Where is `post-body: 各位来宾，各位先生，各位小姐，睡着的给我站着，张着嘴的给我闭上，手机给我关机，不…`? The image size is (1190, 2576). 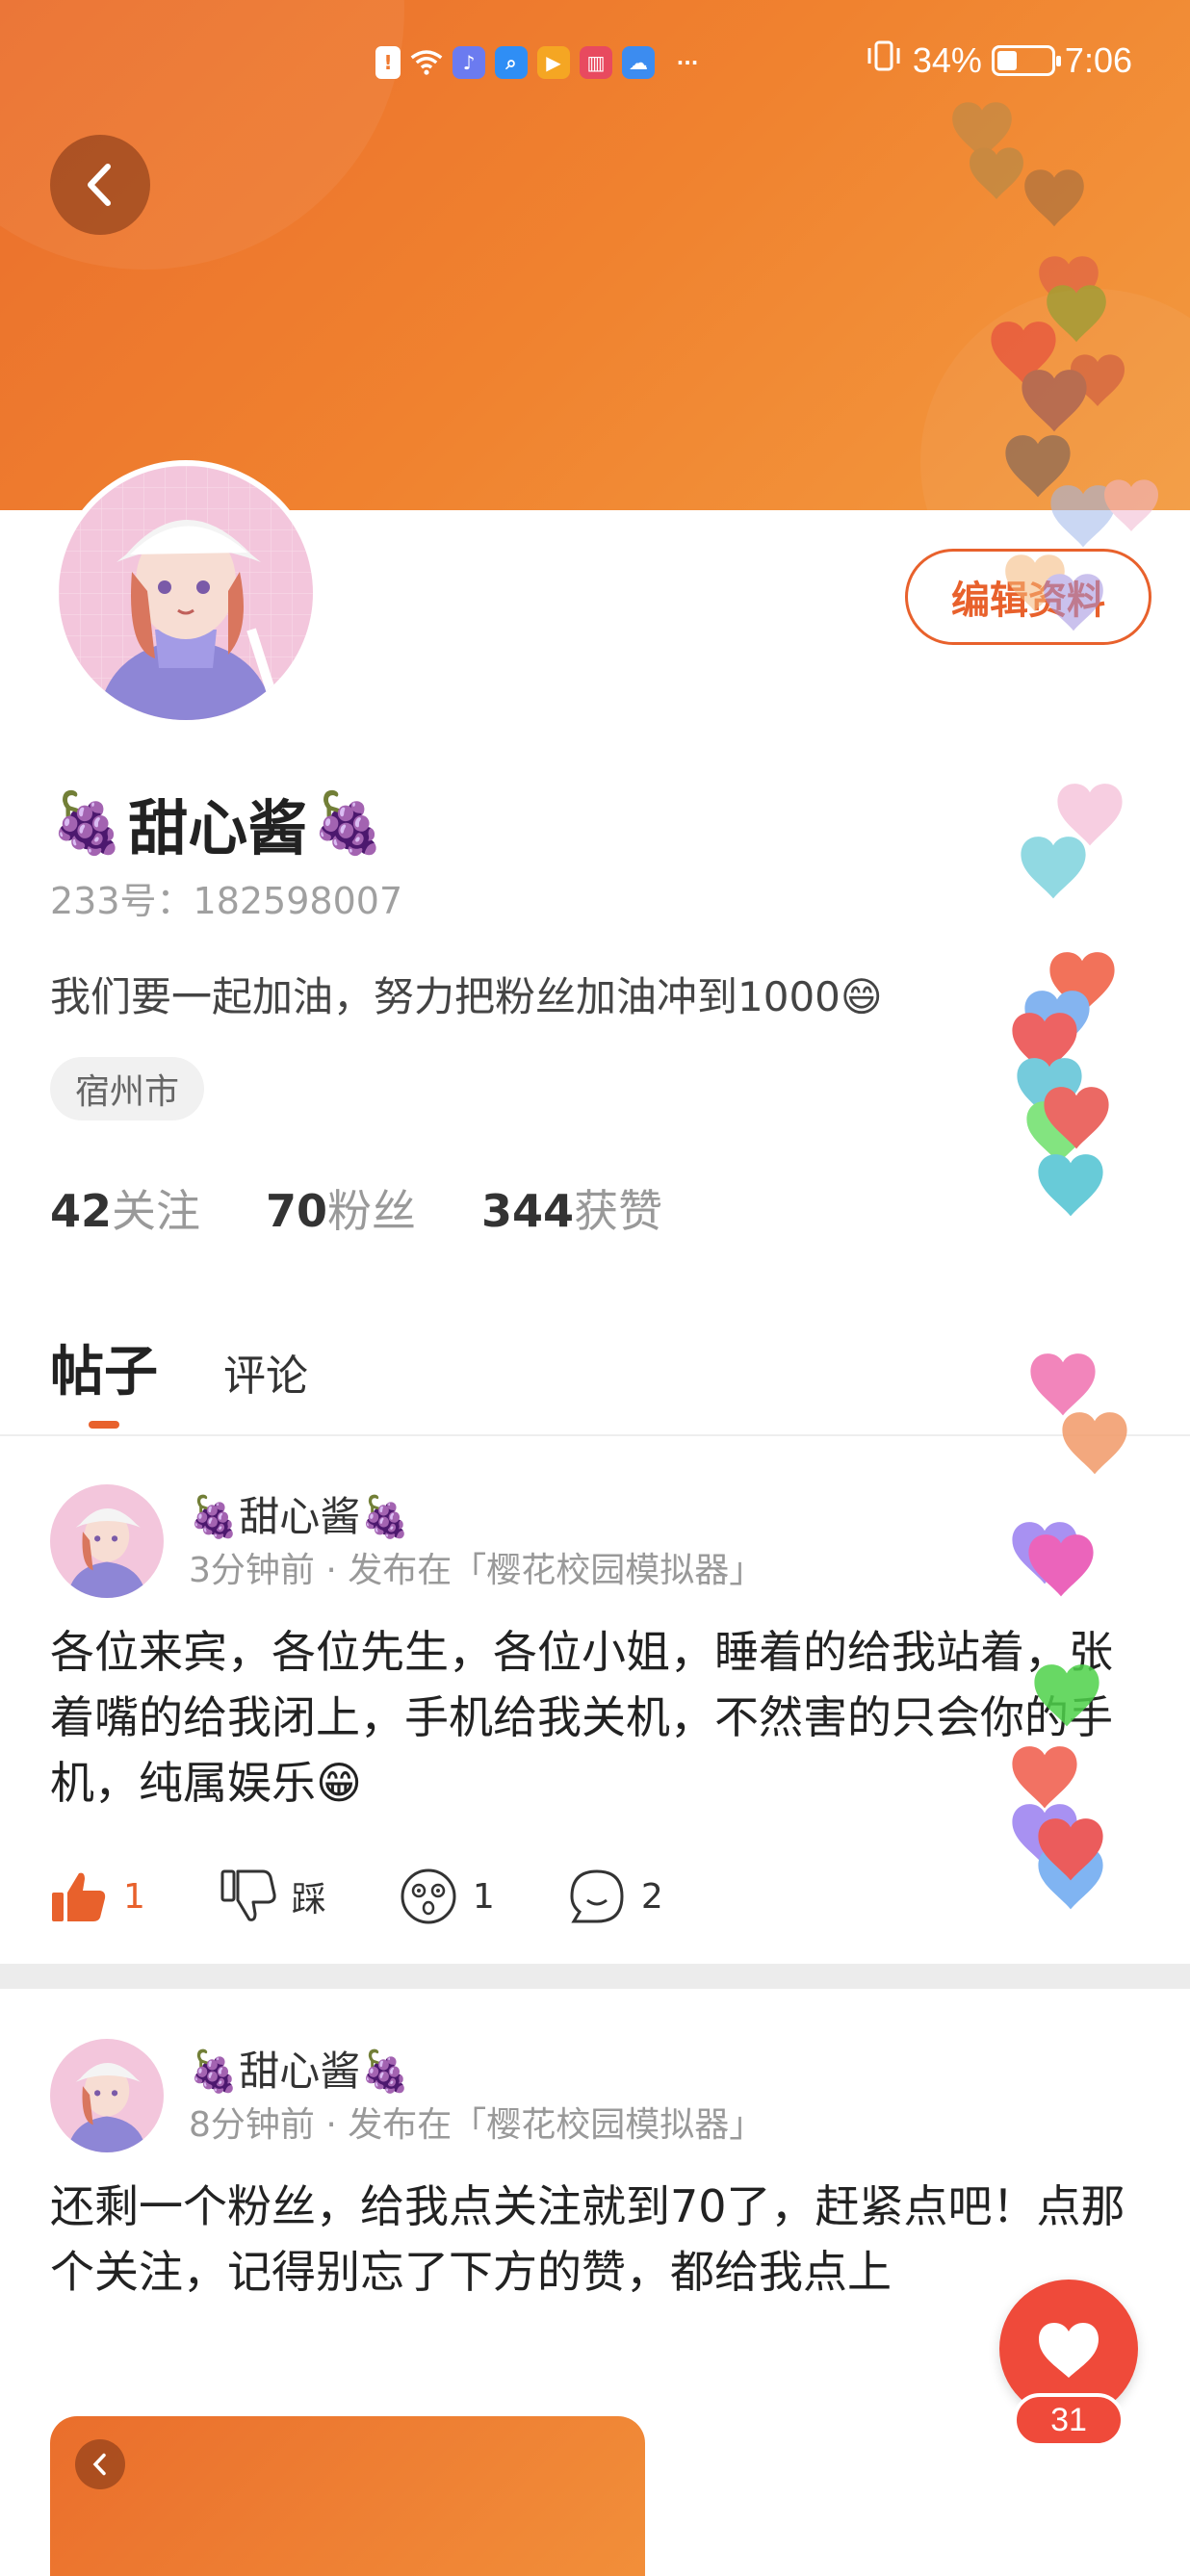 post-body: 各位来宾，各位先生，各位小姐，睡着的给我站着，张着嘴的给我闭上，手机给我关机，不… is located at coordinates (589, 1718).